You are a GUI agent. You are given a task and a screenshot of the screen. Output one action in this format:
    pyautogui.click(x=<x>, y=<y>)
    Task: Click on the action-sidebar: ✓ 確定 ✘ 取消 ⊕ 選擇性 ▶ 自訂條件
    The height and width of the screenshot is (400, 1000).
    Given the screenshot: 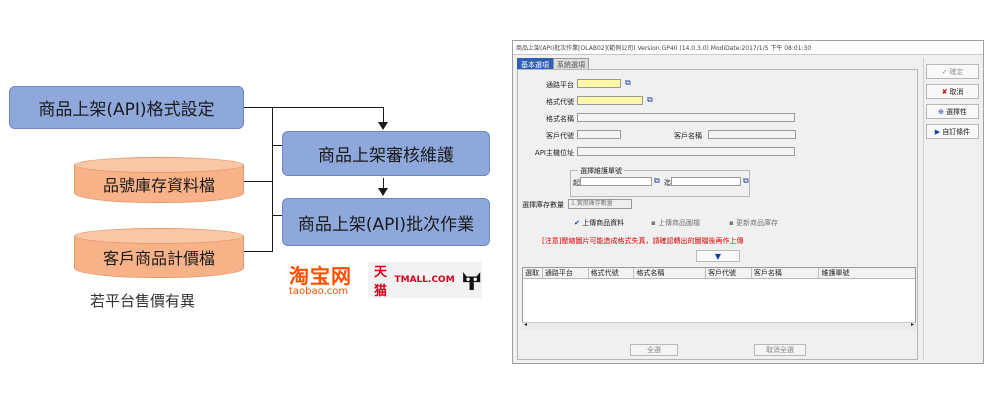 What is the action you would take?
    pyautogui.click(x=952, y=209)
    